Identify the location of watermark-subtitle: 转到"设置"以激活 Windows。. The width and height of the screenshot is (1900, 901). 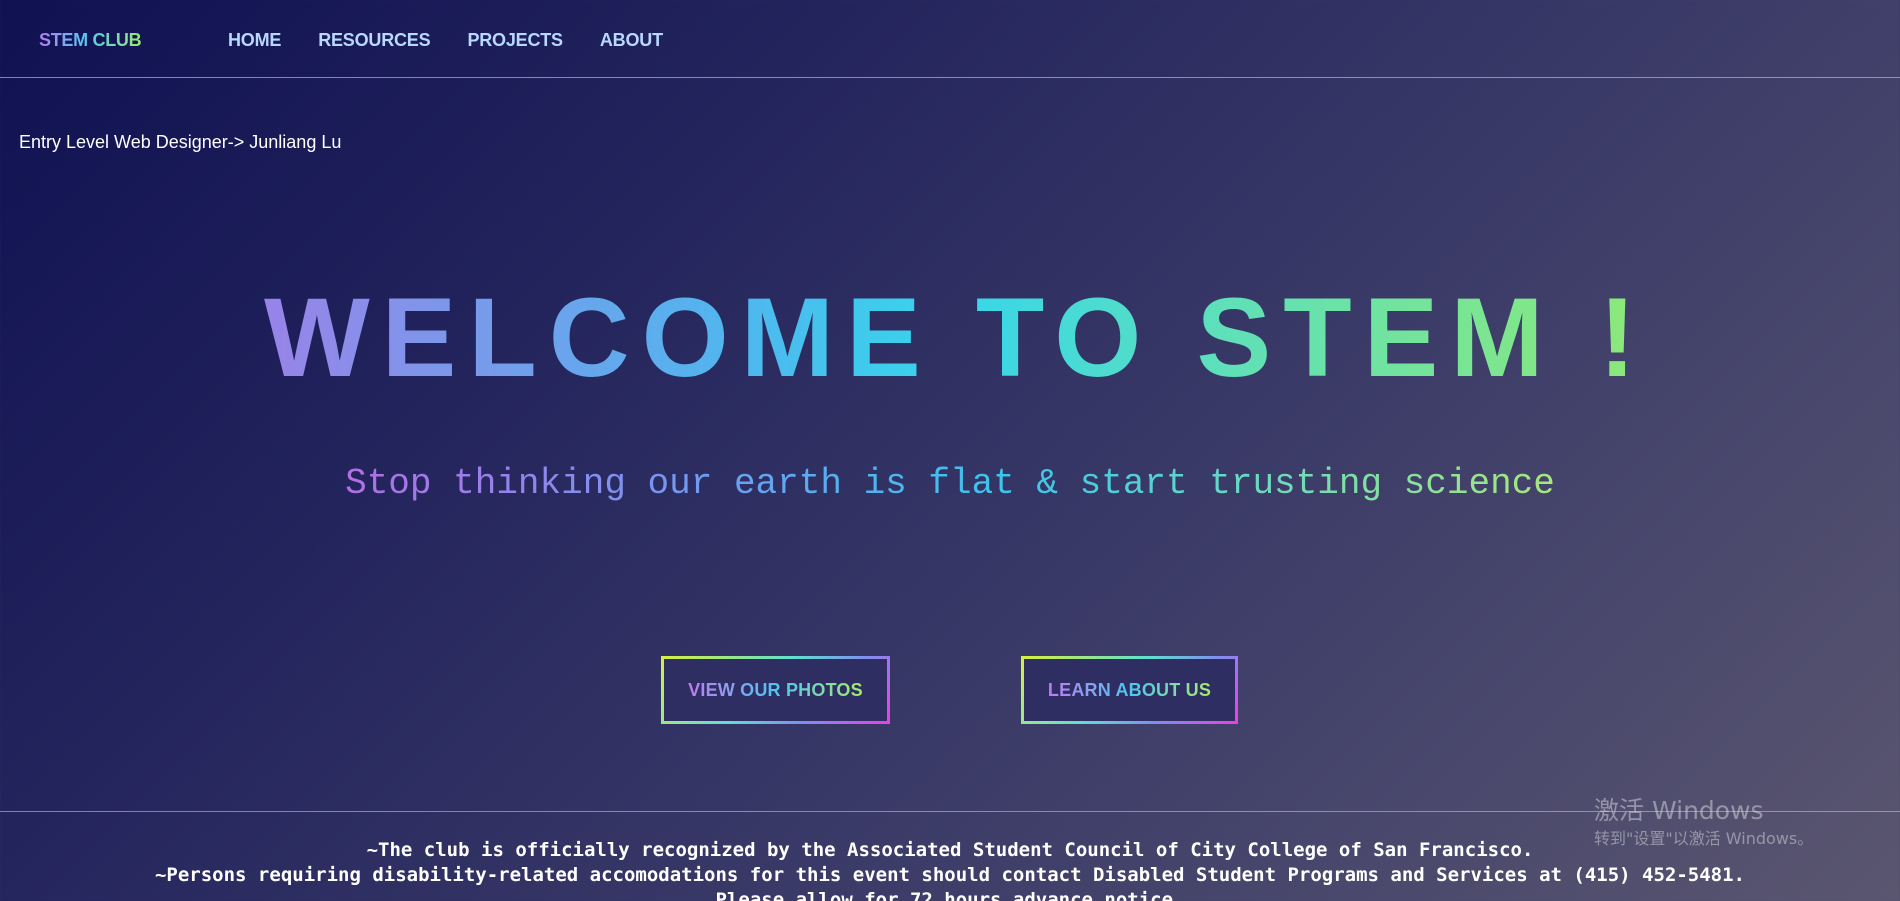
(1704, 838).